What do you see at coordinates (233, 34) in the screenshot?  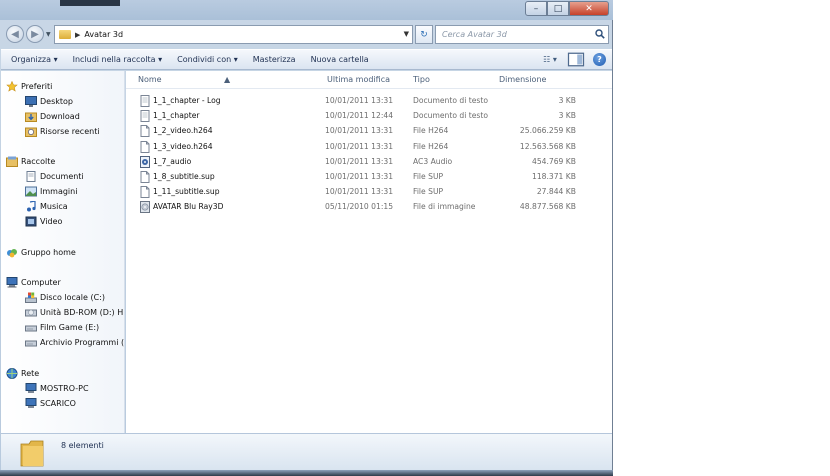 I see `address-bar: ▶ Avatar 3d ▼` at bounding box center [233, 34].